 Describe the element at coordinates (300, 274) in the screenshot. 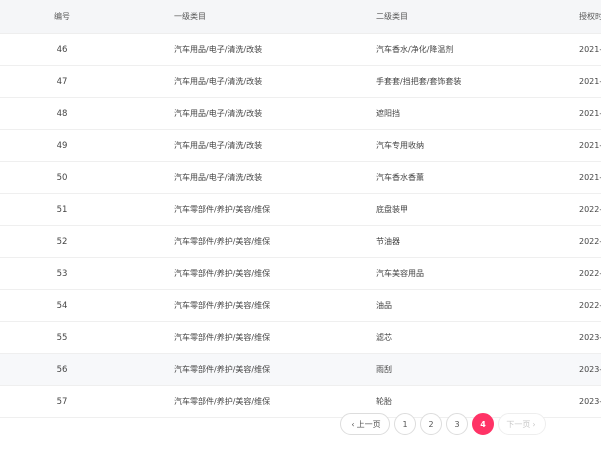

I see `table-row: 53 汽车零部件/养护/美容/维保 汽车美容用品 2022-` at that location.